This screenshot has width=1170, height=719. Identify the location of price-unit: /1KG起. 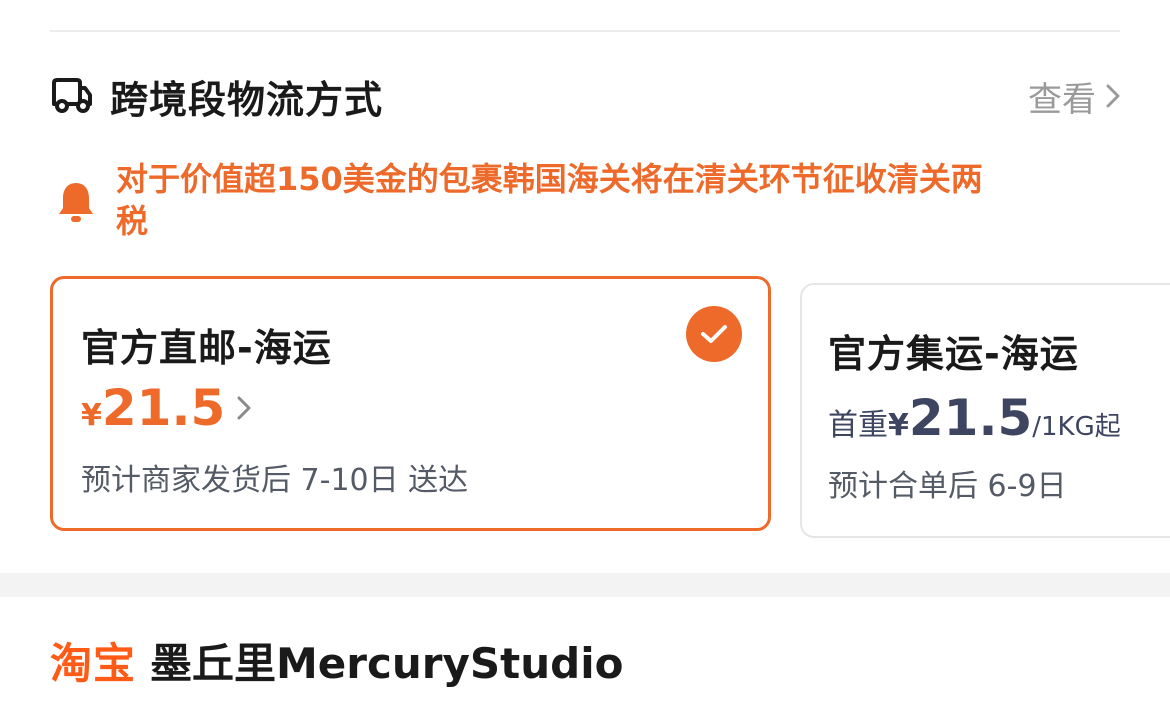
(1076, 427).